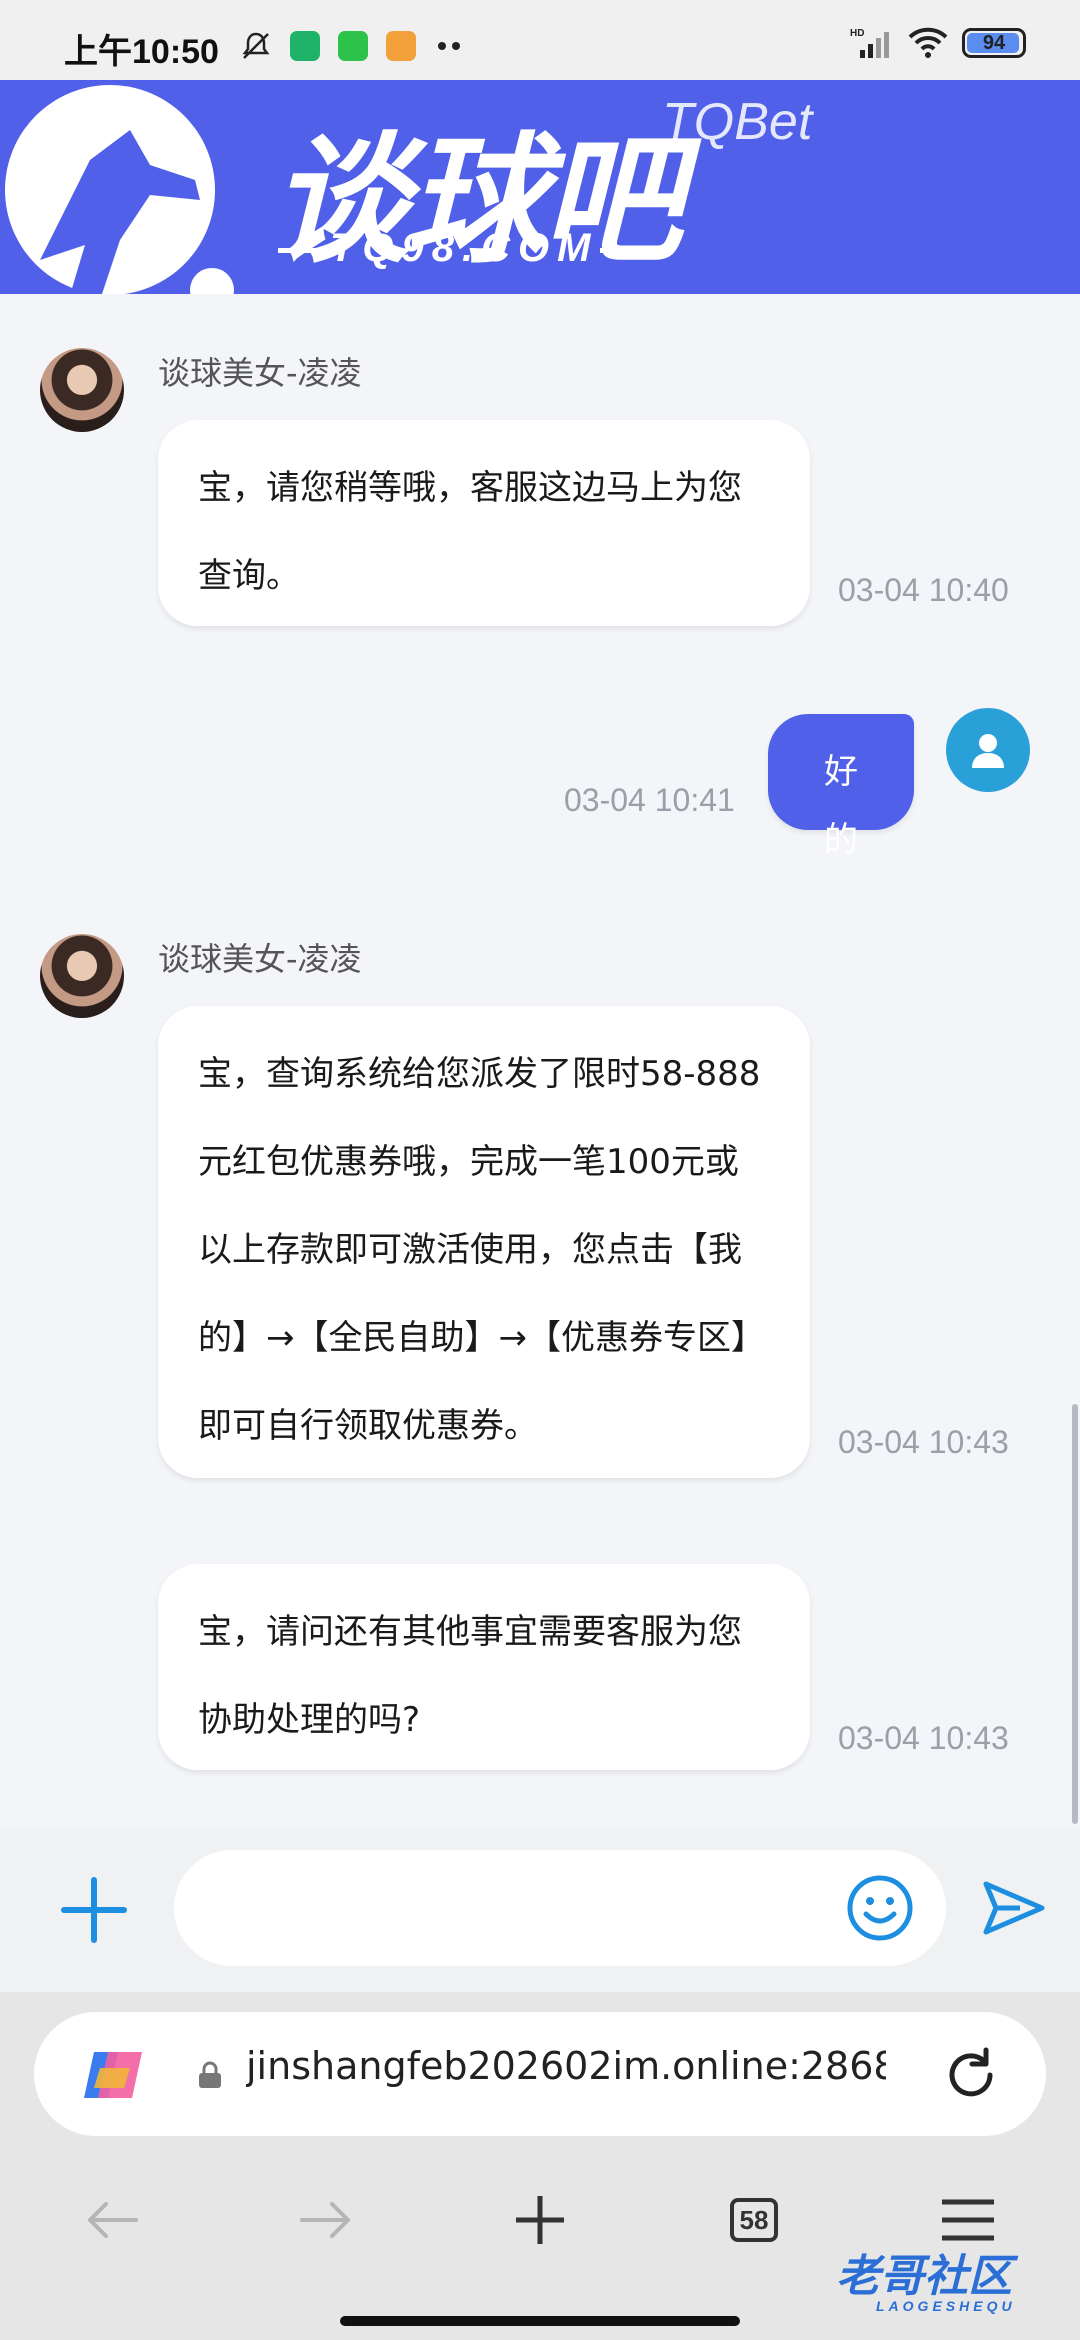  What do you see at coordinates (94, 1910) in the screenshot?
I see `plus-icon` at bounding box center [94, 1910].